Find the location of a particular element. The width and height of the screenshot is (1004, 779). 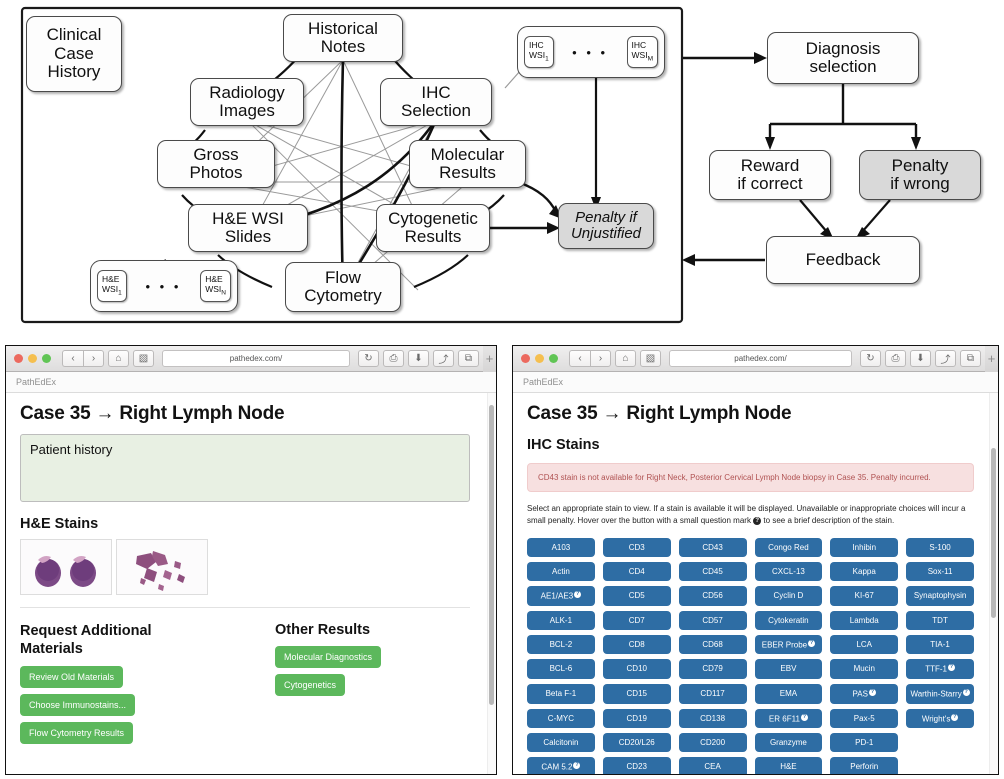

stain-button-mucin: Mucin is located at coordinates (864, 669).